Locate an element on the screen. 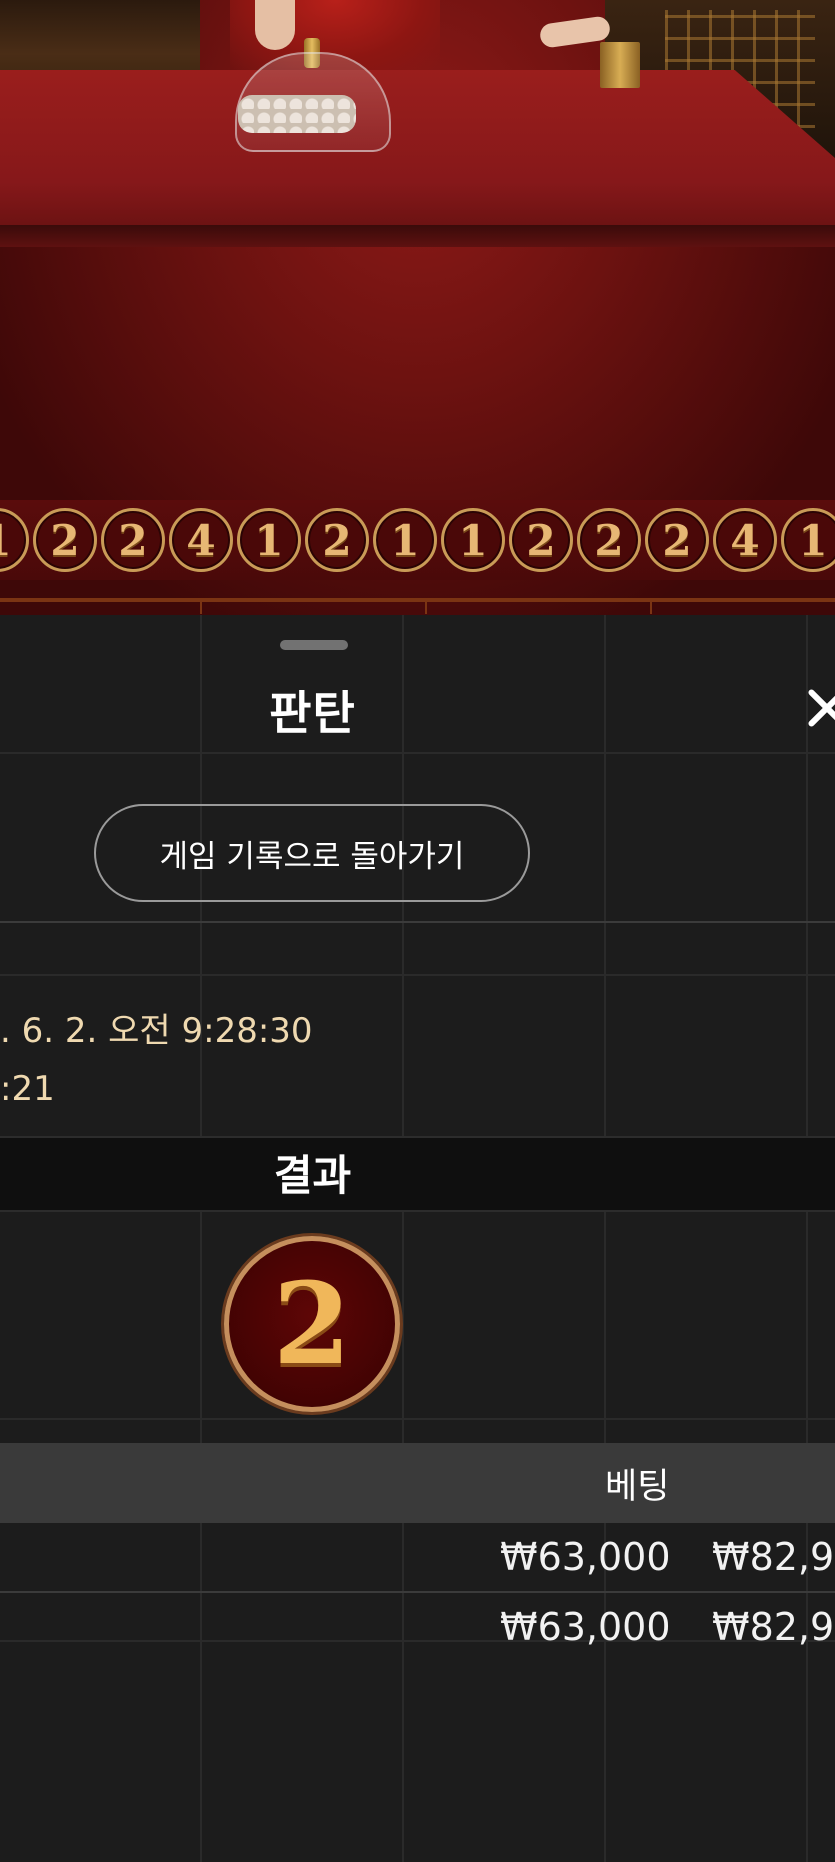 The height and width of the screenshot is (1862, 835). history-road-strip: 12241211222411 is located at coordinates (417, 539).